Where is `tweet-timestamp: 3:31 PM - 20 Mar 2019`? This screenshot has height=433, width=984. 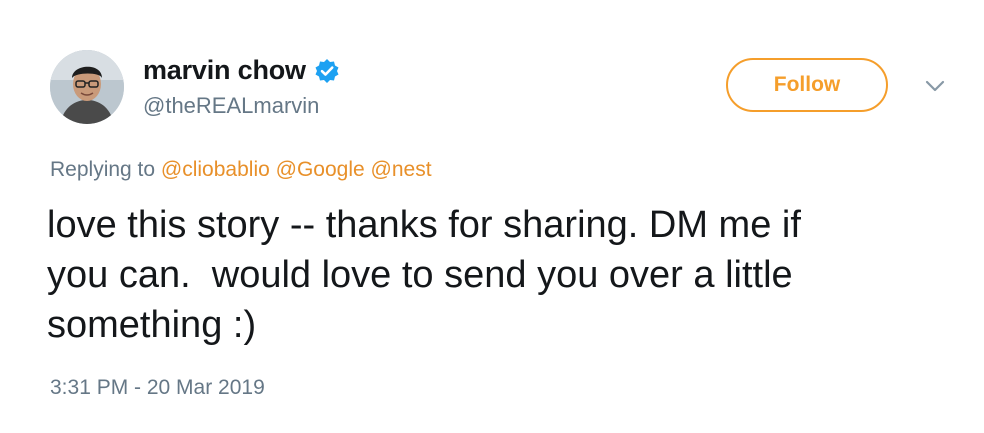 tweet-timestamp: 3:31 PM - 20 Mar 2019 is located at coordinates (157, 388).